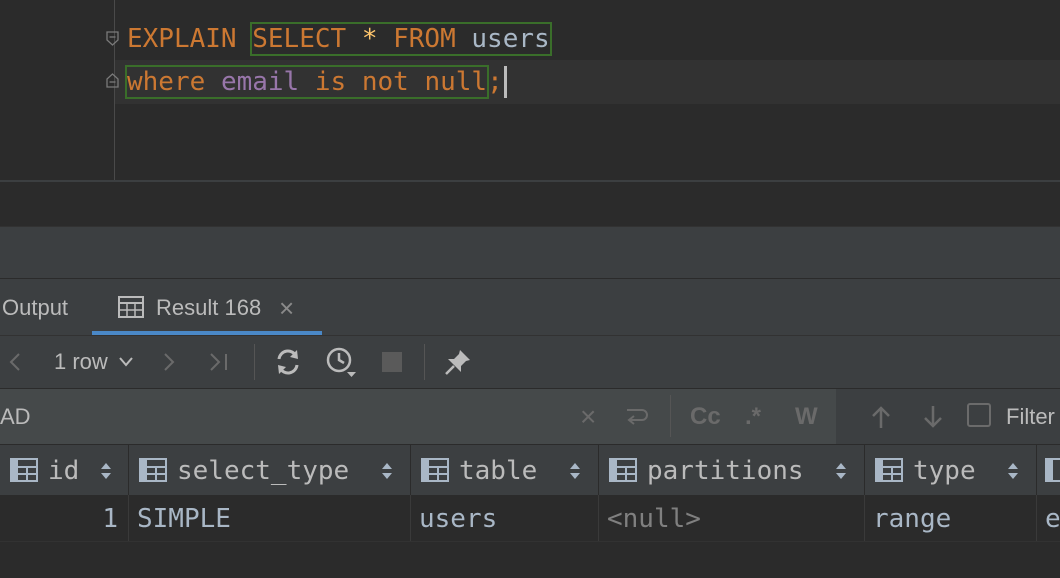 The image size is (1060, 578). I want to click on keyword-where: where, so click(166, 82).